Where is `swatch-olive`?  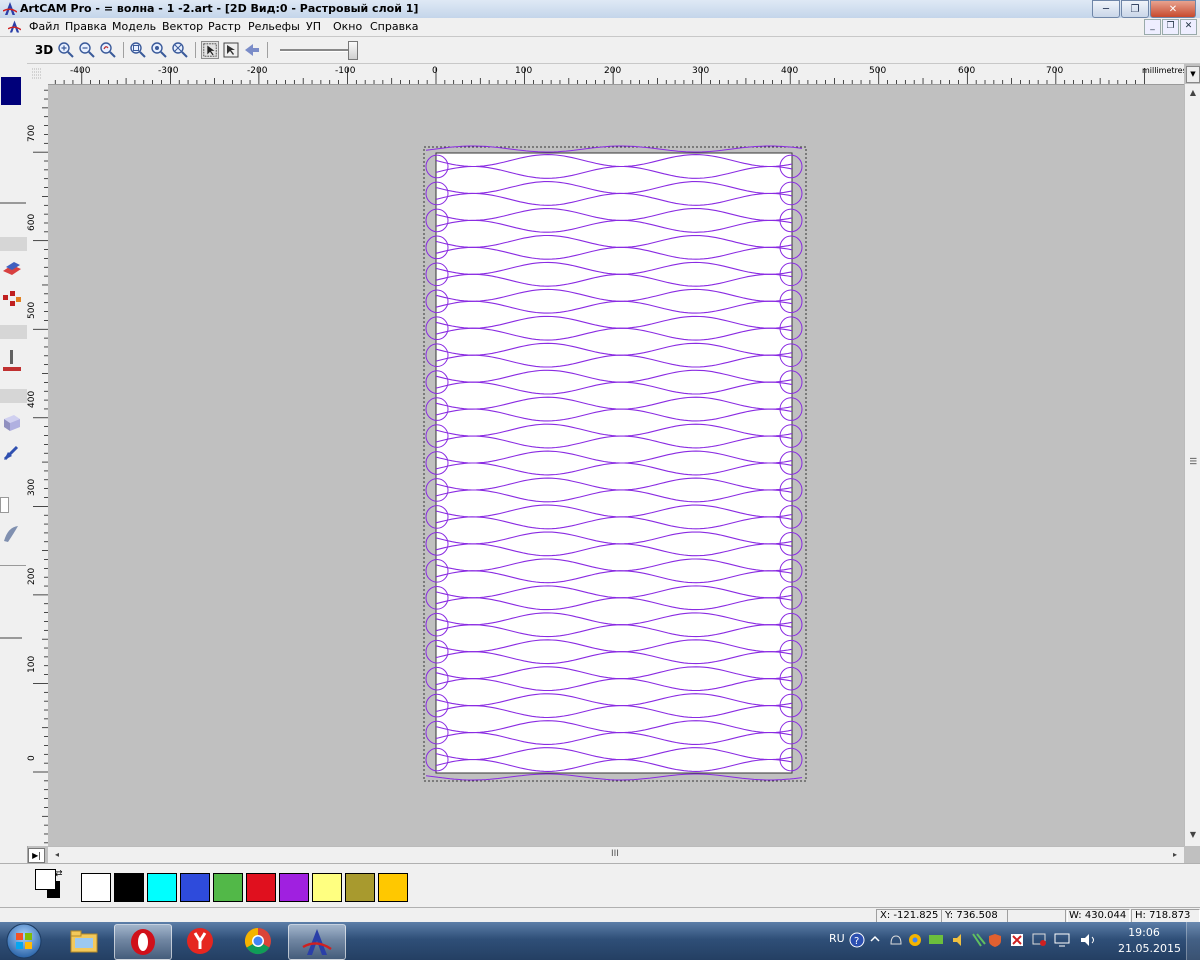
swatch-olive is located at coordinates (360, 887).